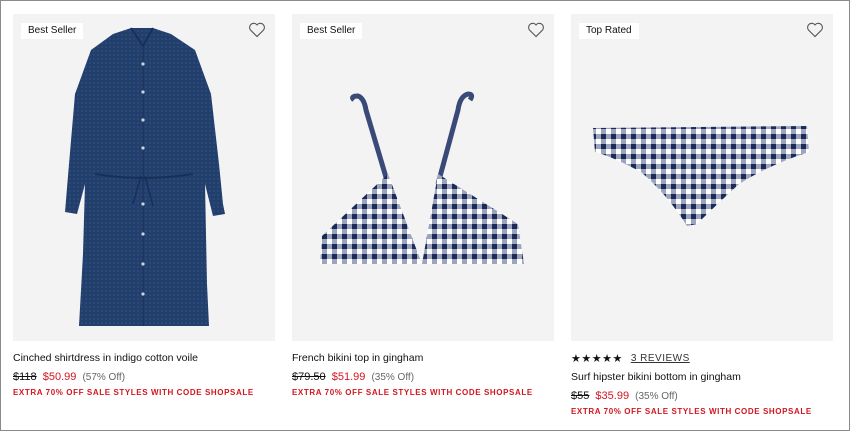 The width and height of the screenshot is (850, 431). What do you see at coordinates (309, 377) in the screenshot?
I see `original-price: $79.50` at bounding box center [309, 377].